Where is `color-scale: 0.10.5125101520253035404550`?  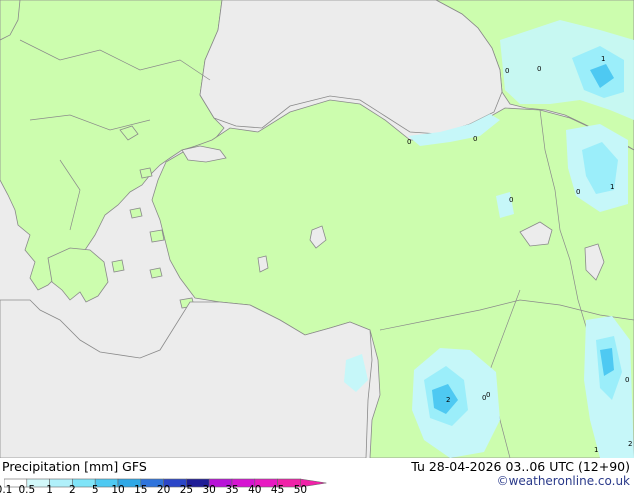 color-scale: 0.10.5125101520253035404550 is located at coordinates (167, 485).